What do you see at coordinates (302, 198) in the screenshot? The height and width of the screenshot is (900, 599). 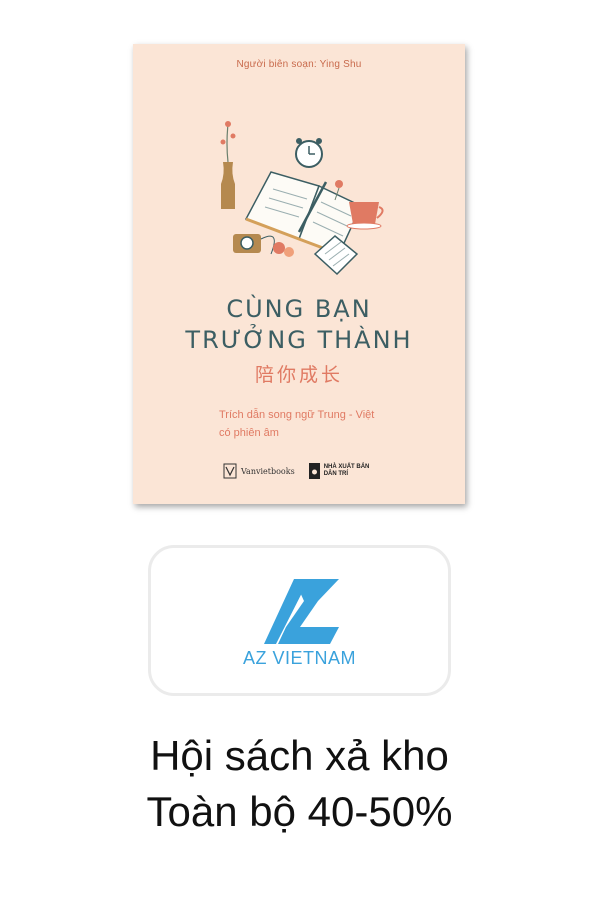 I see `book-illustration` at bounding box center [302, 198].